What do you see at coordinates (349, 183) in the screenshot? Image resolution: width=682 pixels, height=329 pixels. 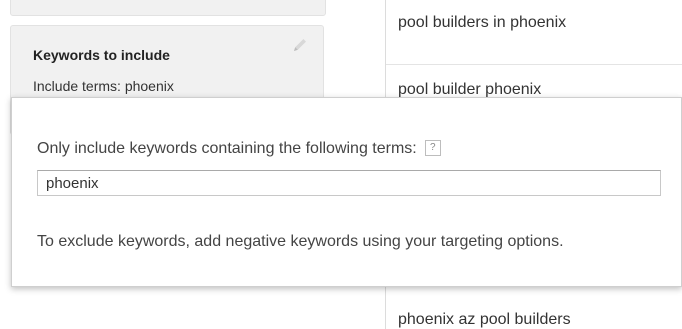 I see `include-terms-input` at bounding box center [349, 183].